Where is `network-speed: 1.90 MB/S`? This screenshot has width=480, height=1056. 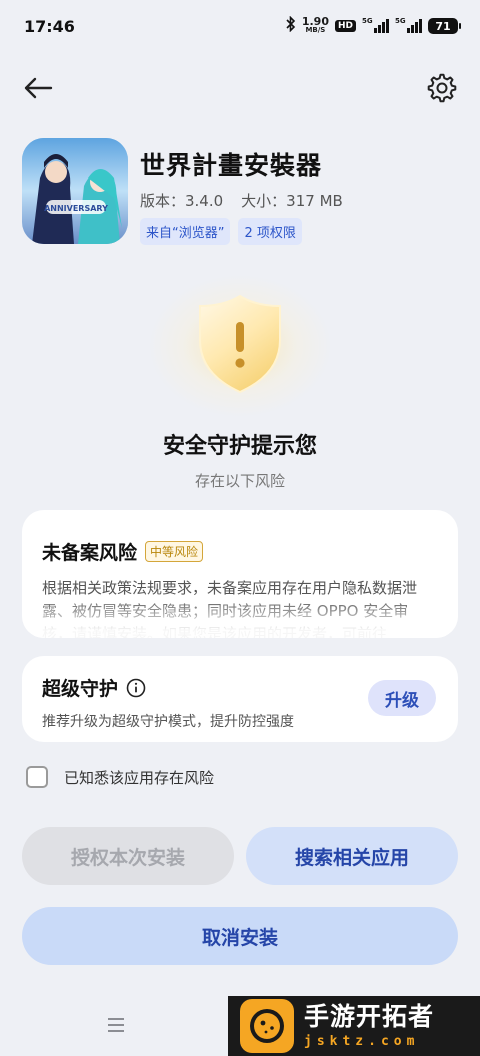 network-speed: 1.90 MB/S is located at coordinates (315, 24).